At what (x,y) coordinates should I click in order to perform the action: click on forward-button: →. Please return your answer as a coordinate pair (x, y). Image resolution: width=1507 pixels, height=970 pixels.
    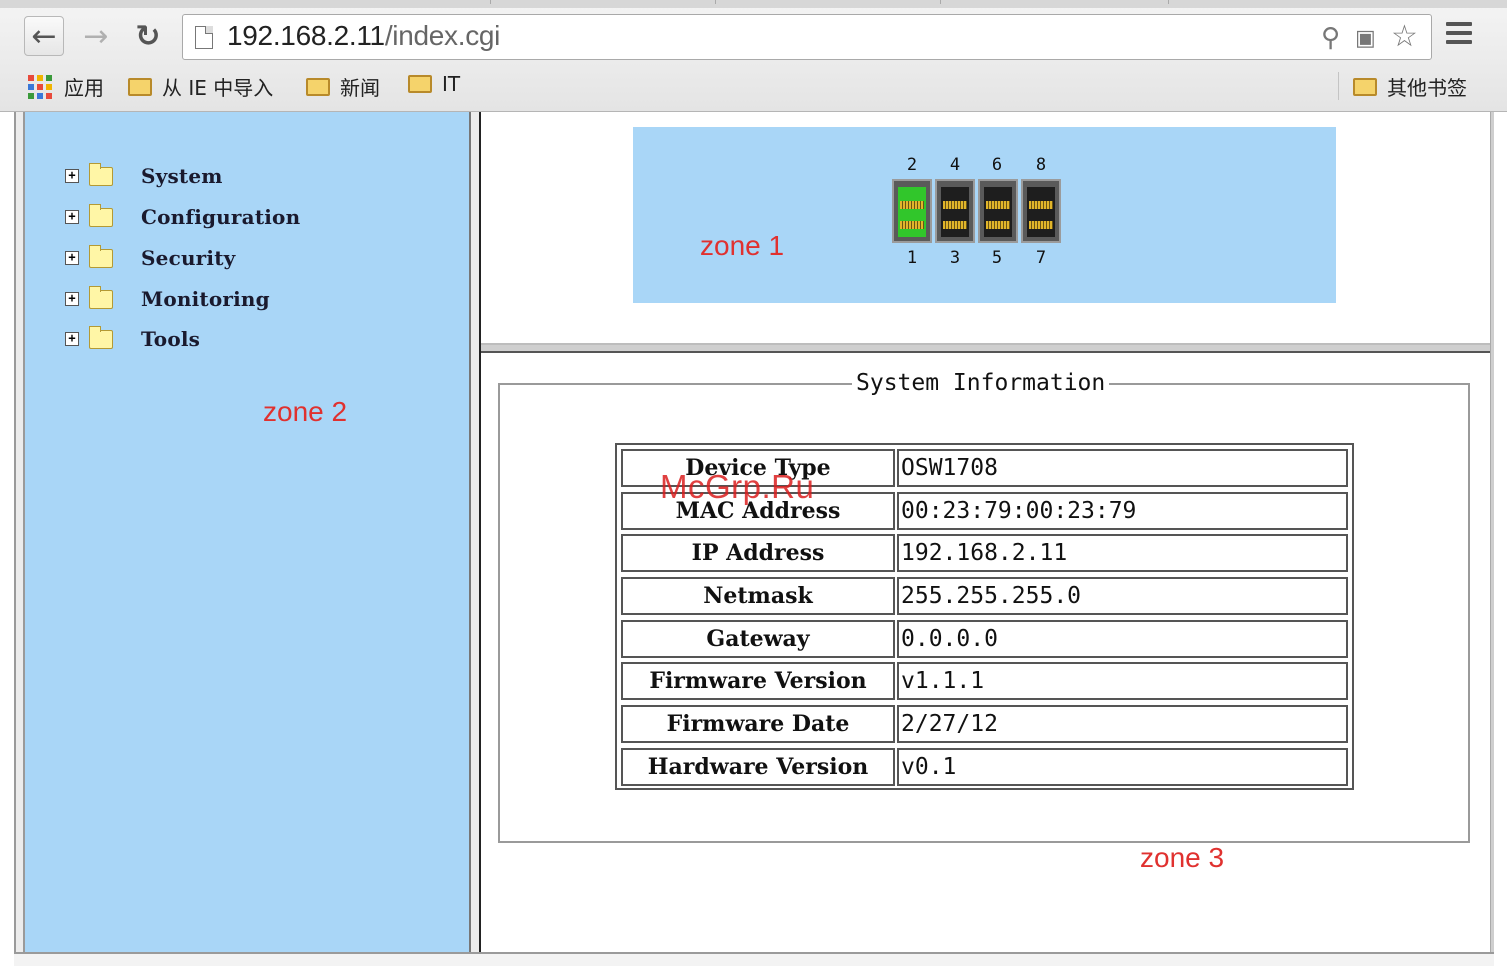
    Looking at the image, I should click on (96, 36).